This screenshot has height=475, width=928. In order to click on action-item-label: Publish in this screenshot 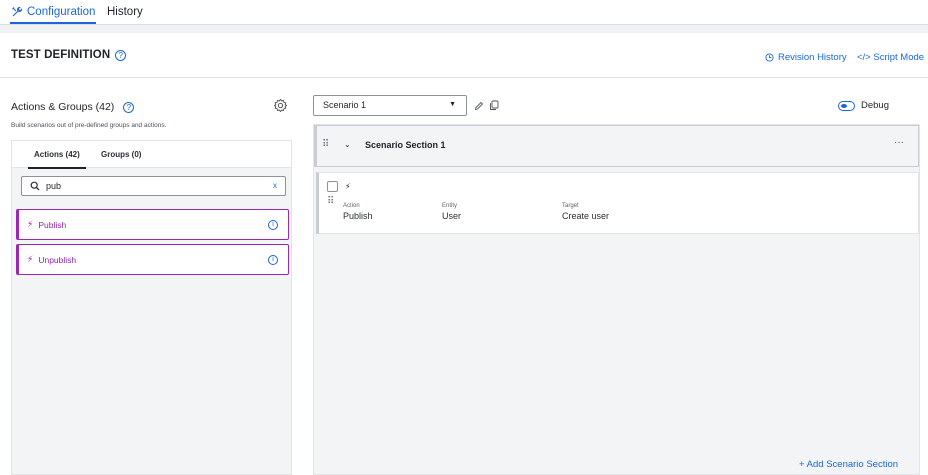, I will do `click(52, 224)`.